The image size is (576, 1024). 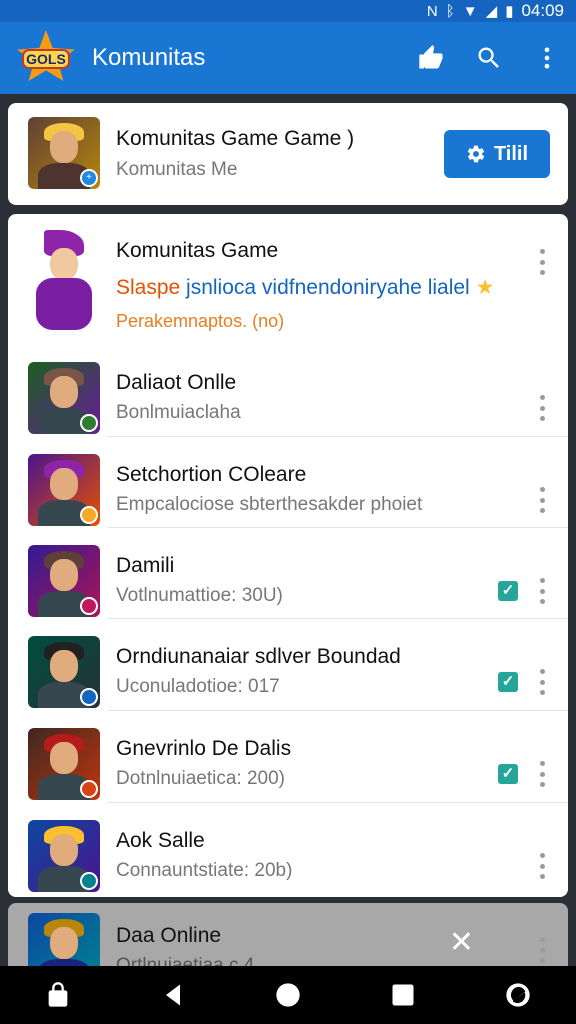 What do you see at coordinates (204, 870) in the screenshot?
I see `item-subtitle: Connauntstiate: 20b)` at bounding box center [204, 870].